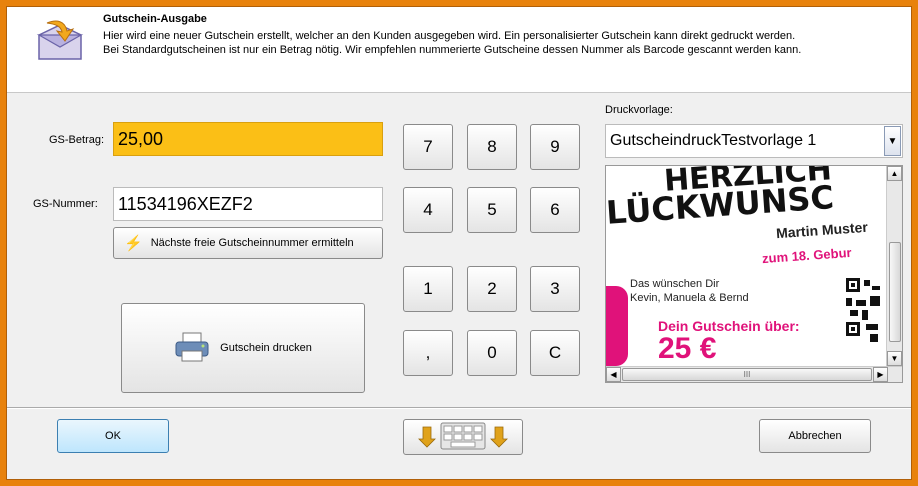 The image size is (918, 486). What do you see at coordinates (113, 436) in the screenshot?
I see `ok-button: OK` at bounding box center [113, 436].